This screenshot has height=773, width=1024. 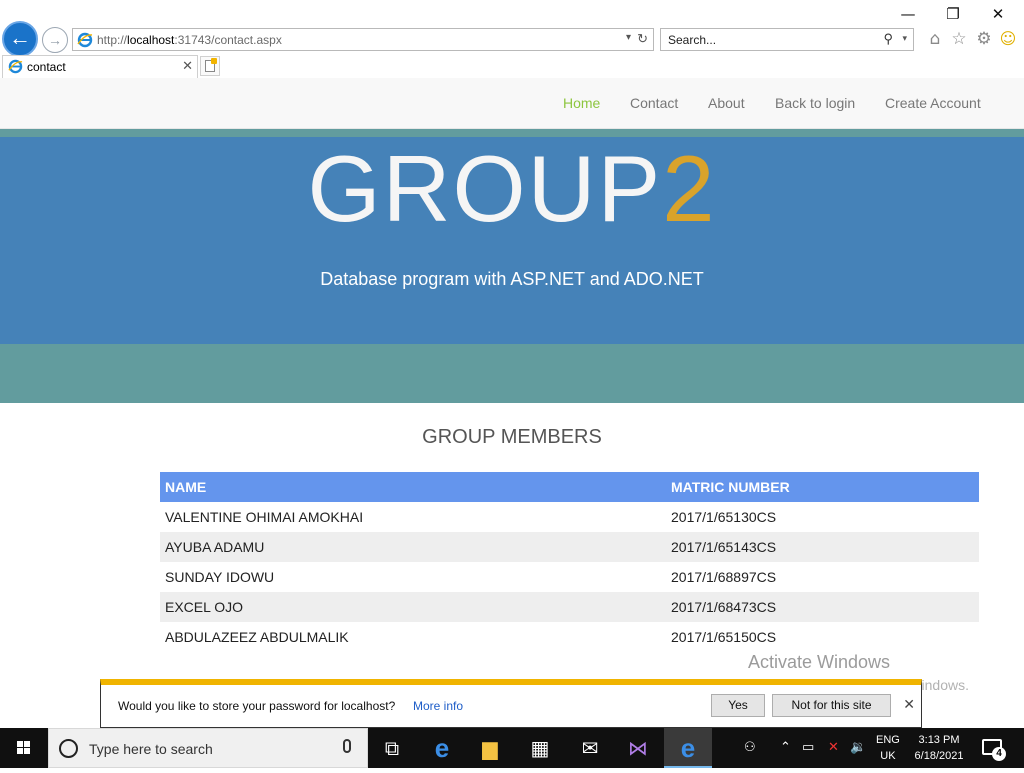 What do you see at coordinates (413, 547) in the screenshot?
I see `member-name: AYUBA ADAMU` at bounding box center [413, 547].